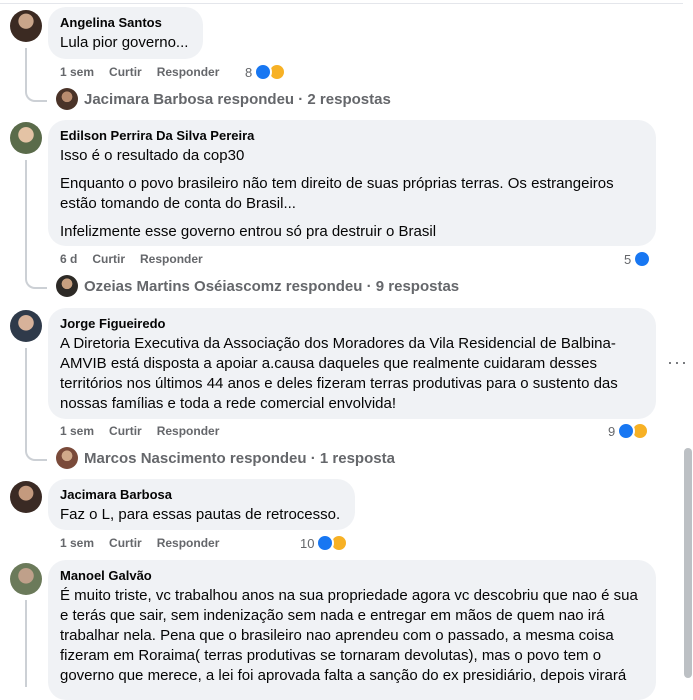  What do you see at coordinates (307, 543) in the screenshot?
I see `reaction-count: 10` at bounding box center [307, 543].